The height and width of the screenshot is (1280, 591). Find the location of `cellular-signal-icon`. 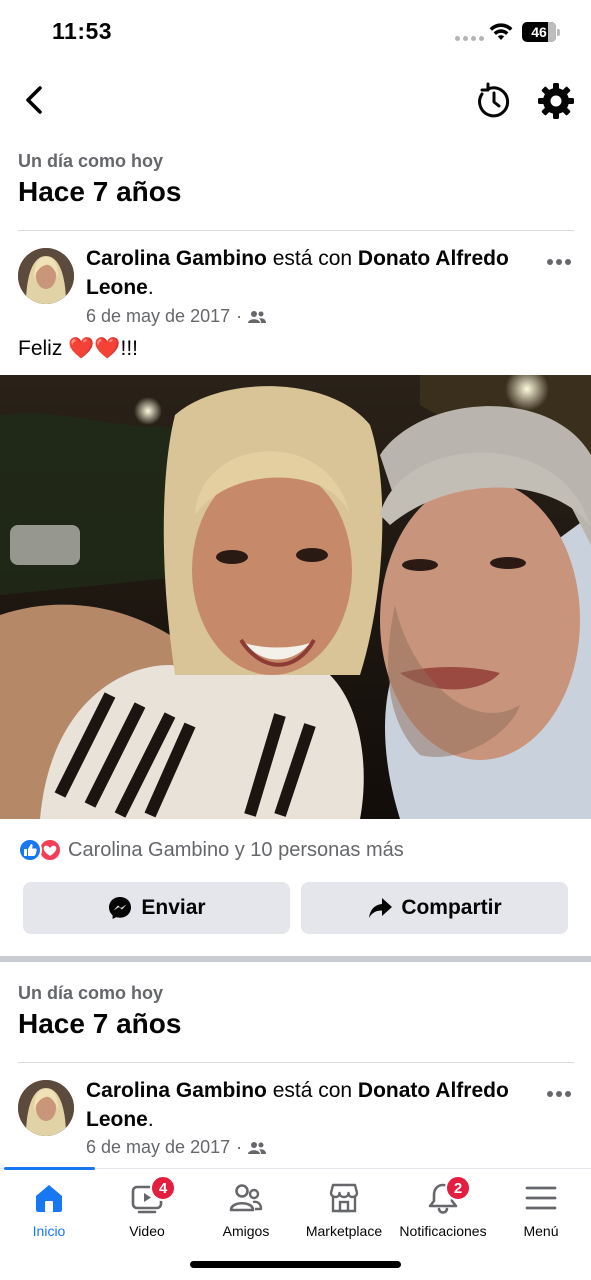

cellular-signal-icon is located at coordinates (469, 38).